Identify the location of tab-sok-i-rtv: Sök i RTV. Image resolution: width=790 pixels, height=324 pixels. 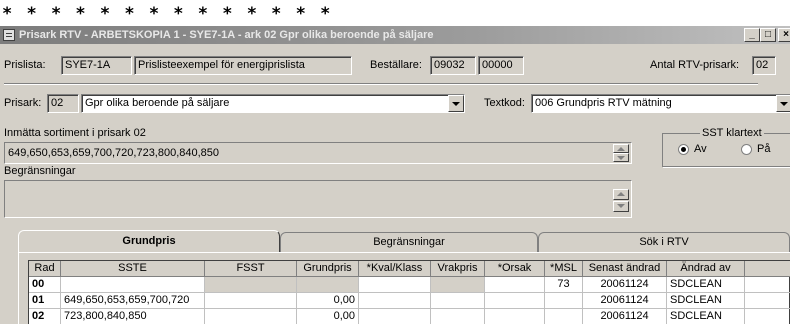
(664, 242).